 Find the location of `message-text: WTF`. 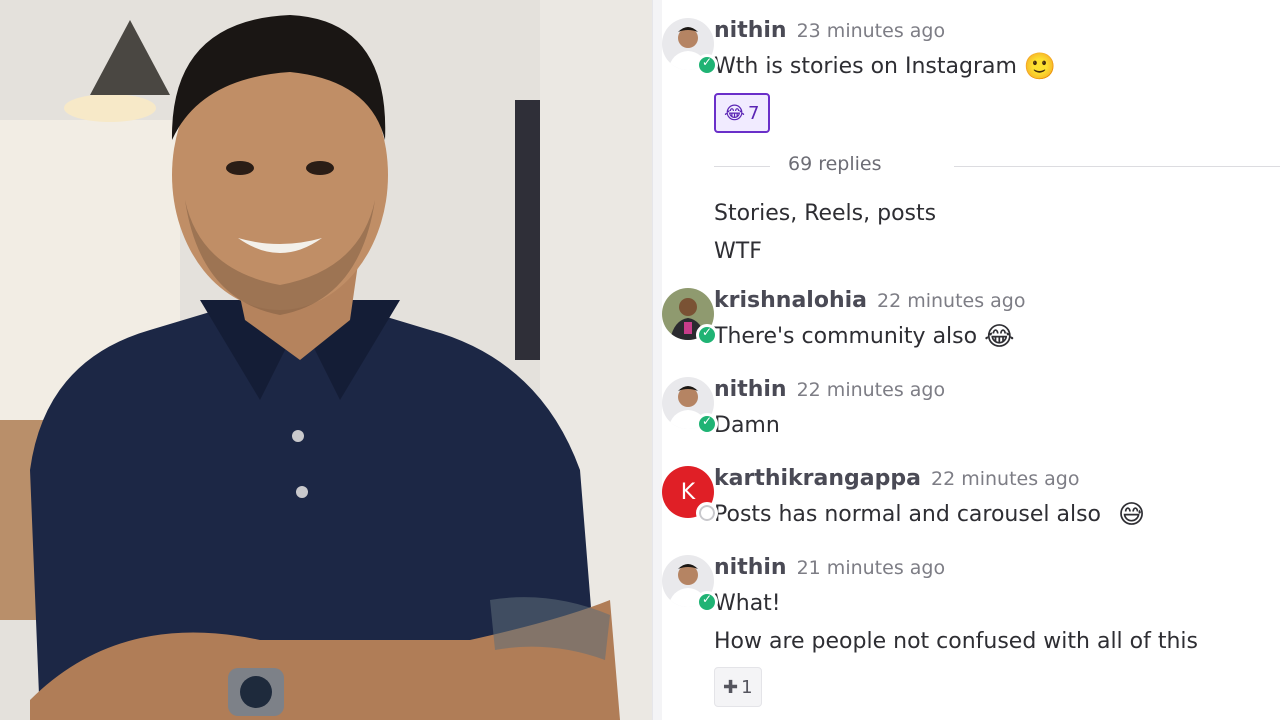

message-text: WTF is located at coordinates (738, 251).